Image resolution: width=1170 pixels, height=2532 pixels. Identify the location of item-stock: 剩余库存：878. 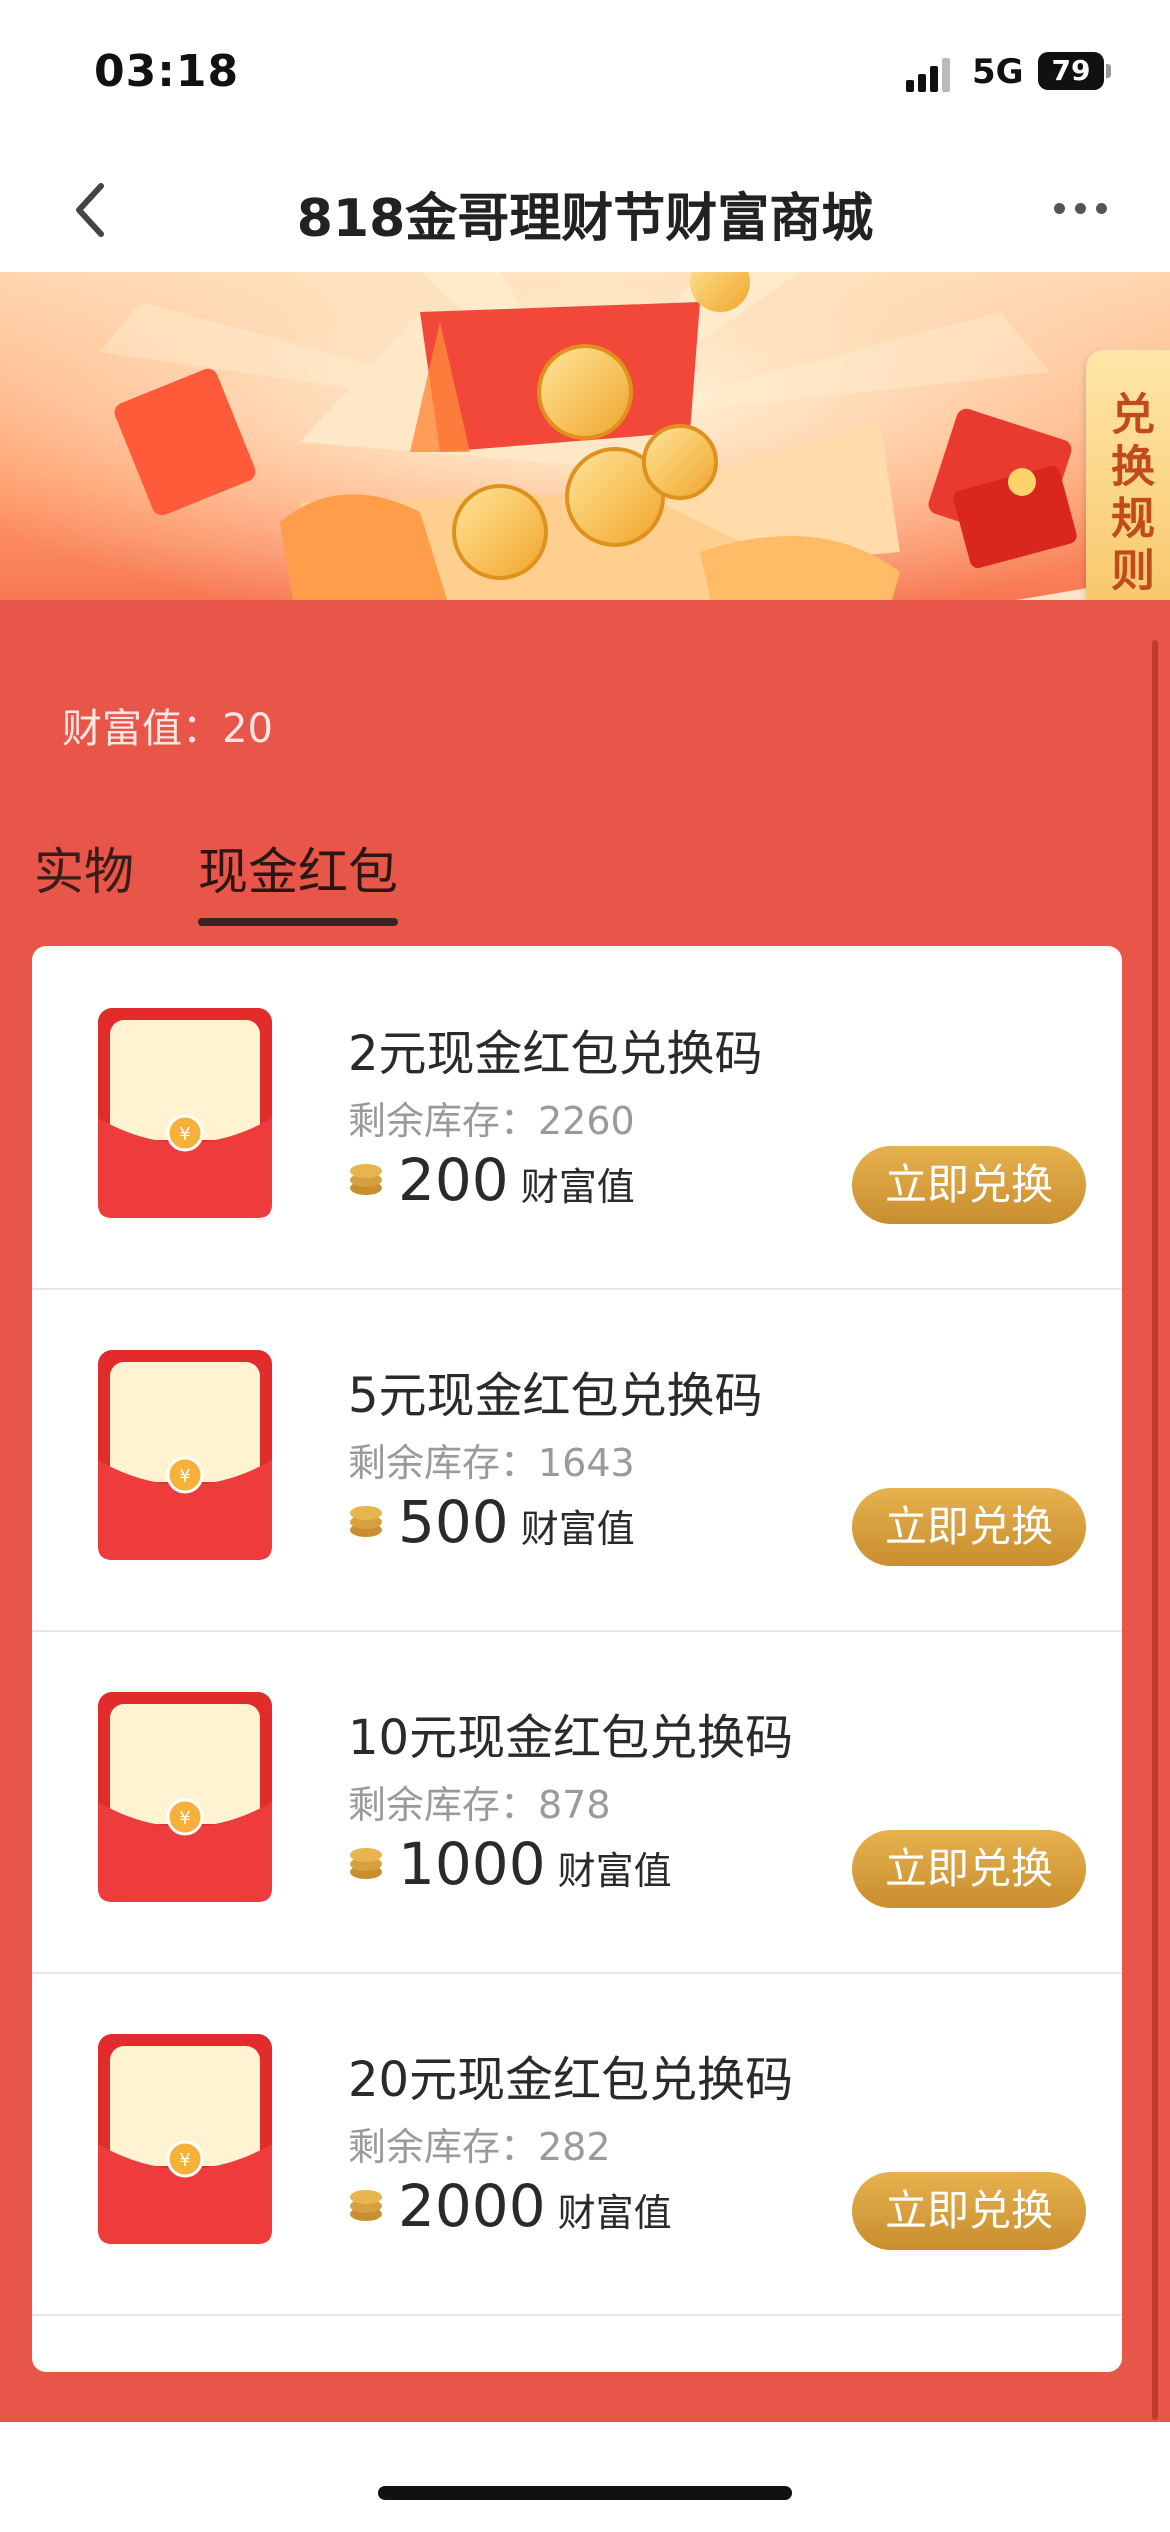
(479, 1805).